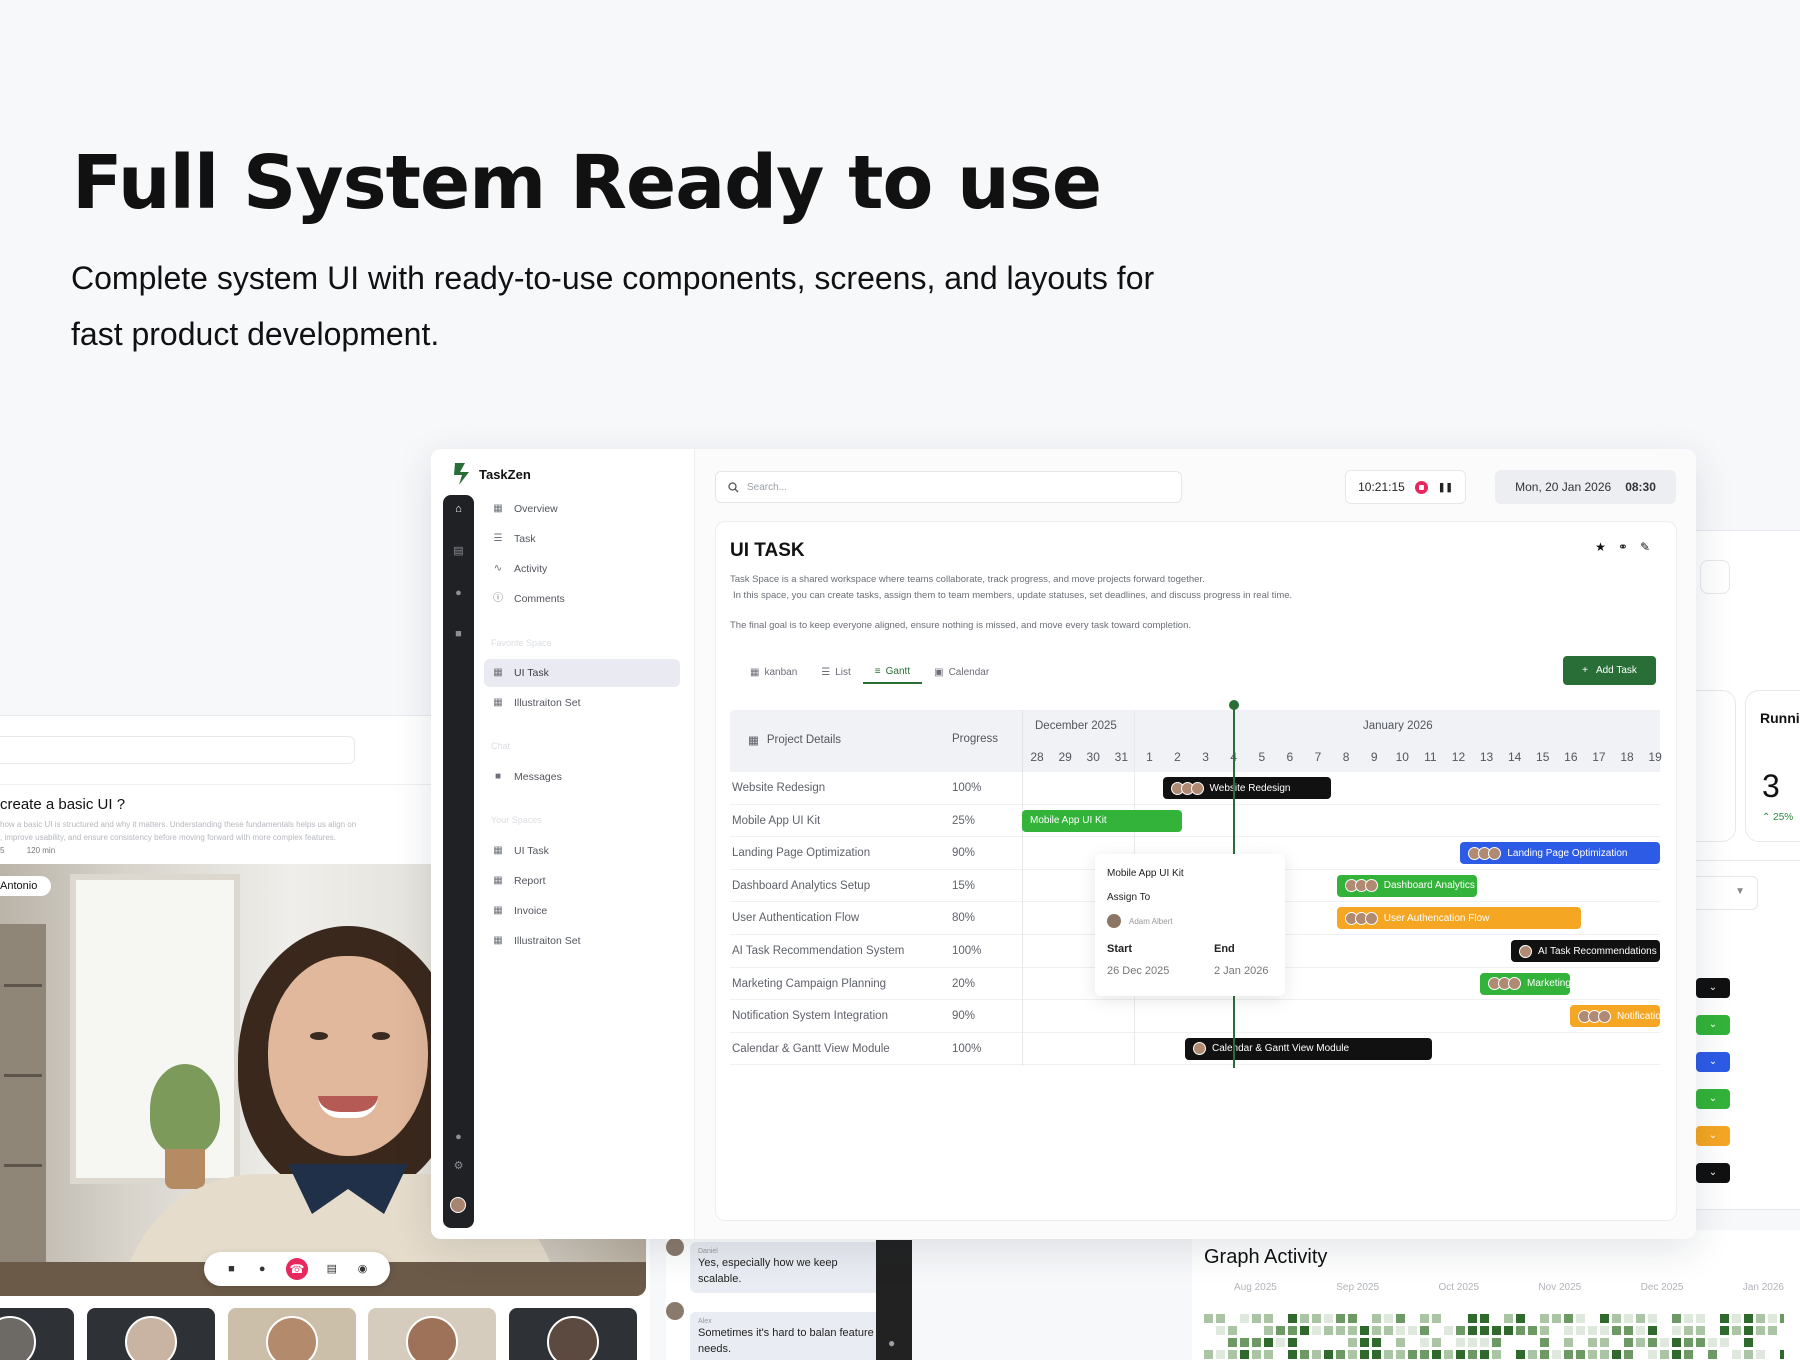  I want to click on gear-icon: ⚙, so click(458, 1166).